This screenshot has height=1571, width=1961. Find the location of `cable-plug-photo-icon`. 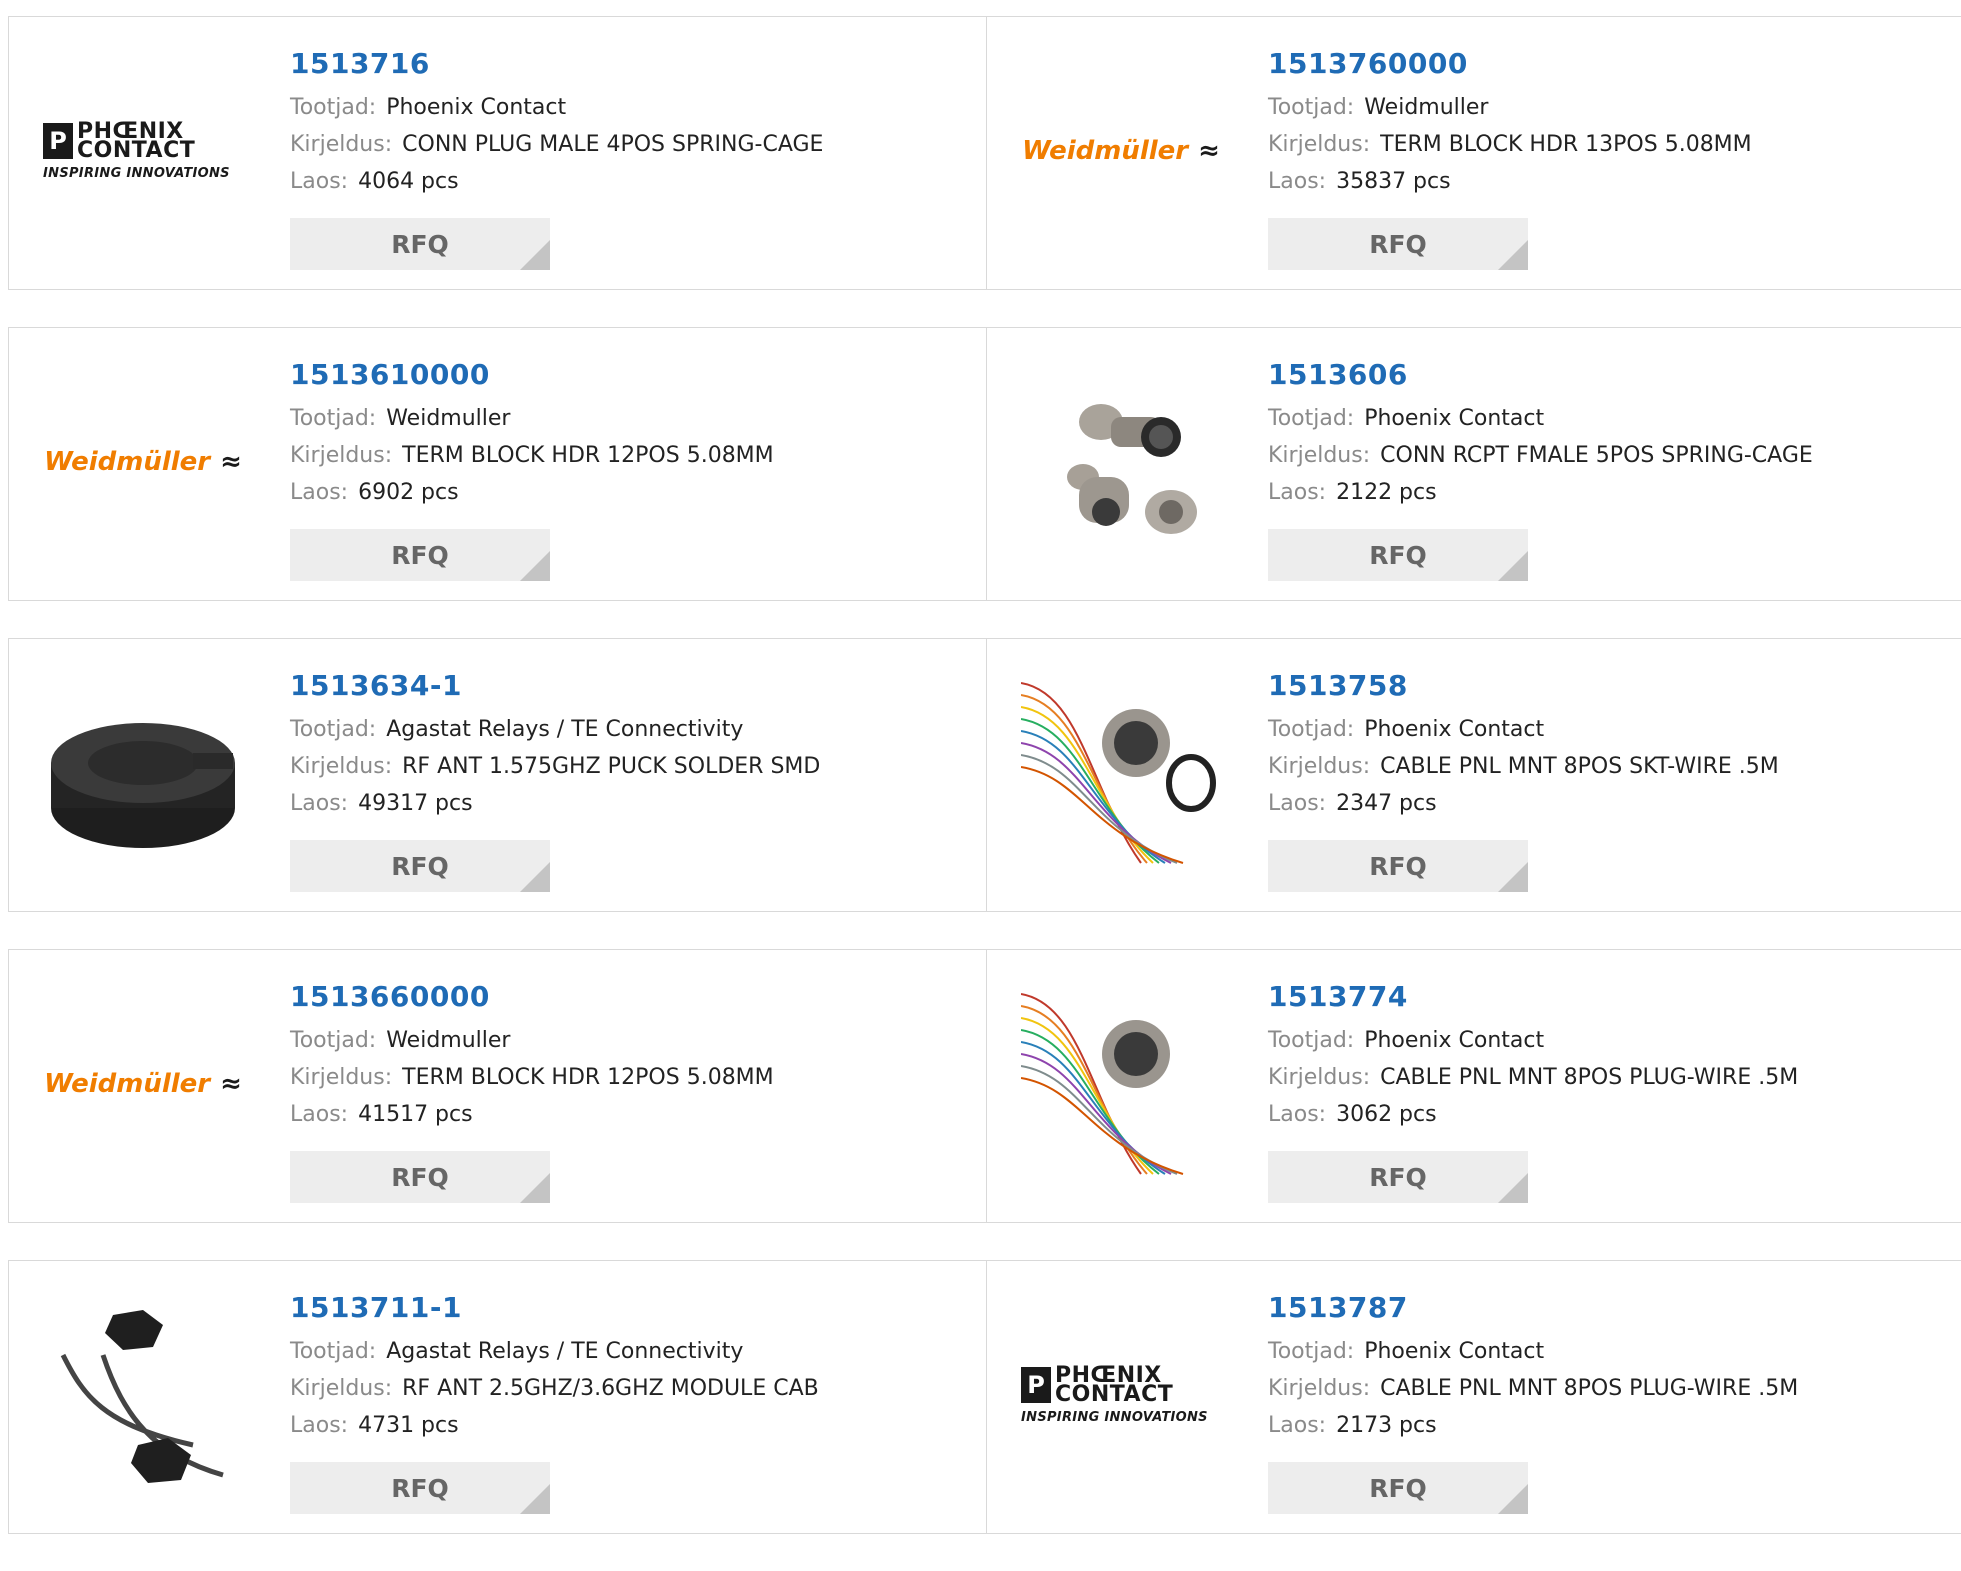

cable-plug-photo-icon is located at coordinates (1102, 1084).